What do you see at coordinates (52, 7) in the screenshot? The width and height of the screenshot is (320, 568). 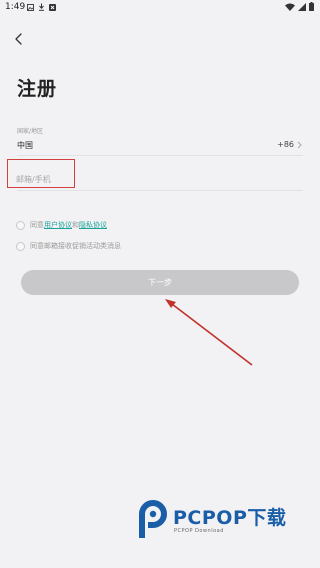 I see `app-notification-icon` at bounding box center [52, 7].